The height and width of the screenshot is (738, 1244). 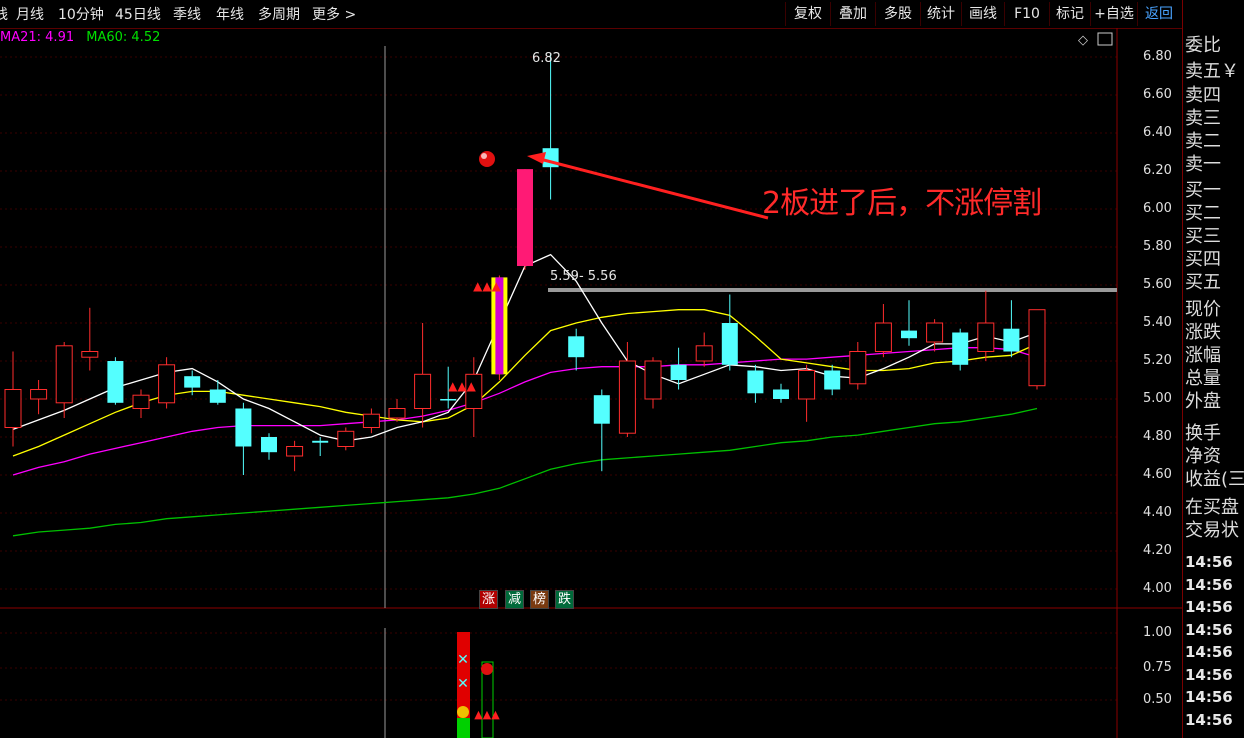 What do you see at coordinates (1203, 401) in the screenshot?
I see `quote-label: 外盘` at bounding box center [1203, 401].